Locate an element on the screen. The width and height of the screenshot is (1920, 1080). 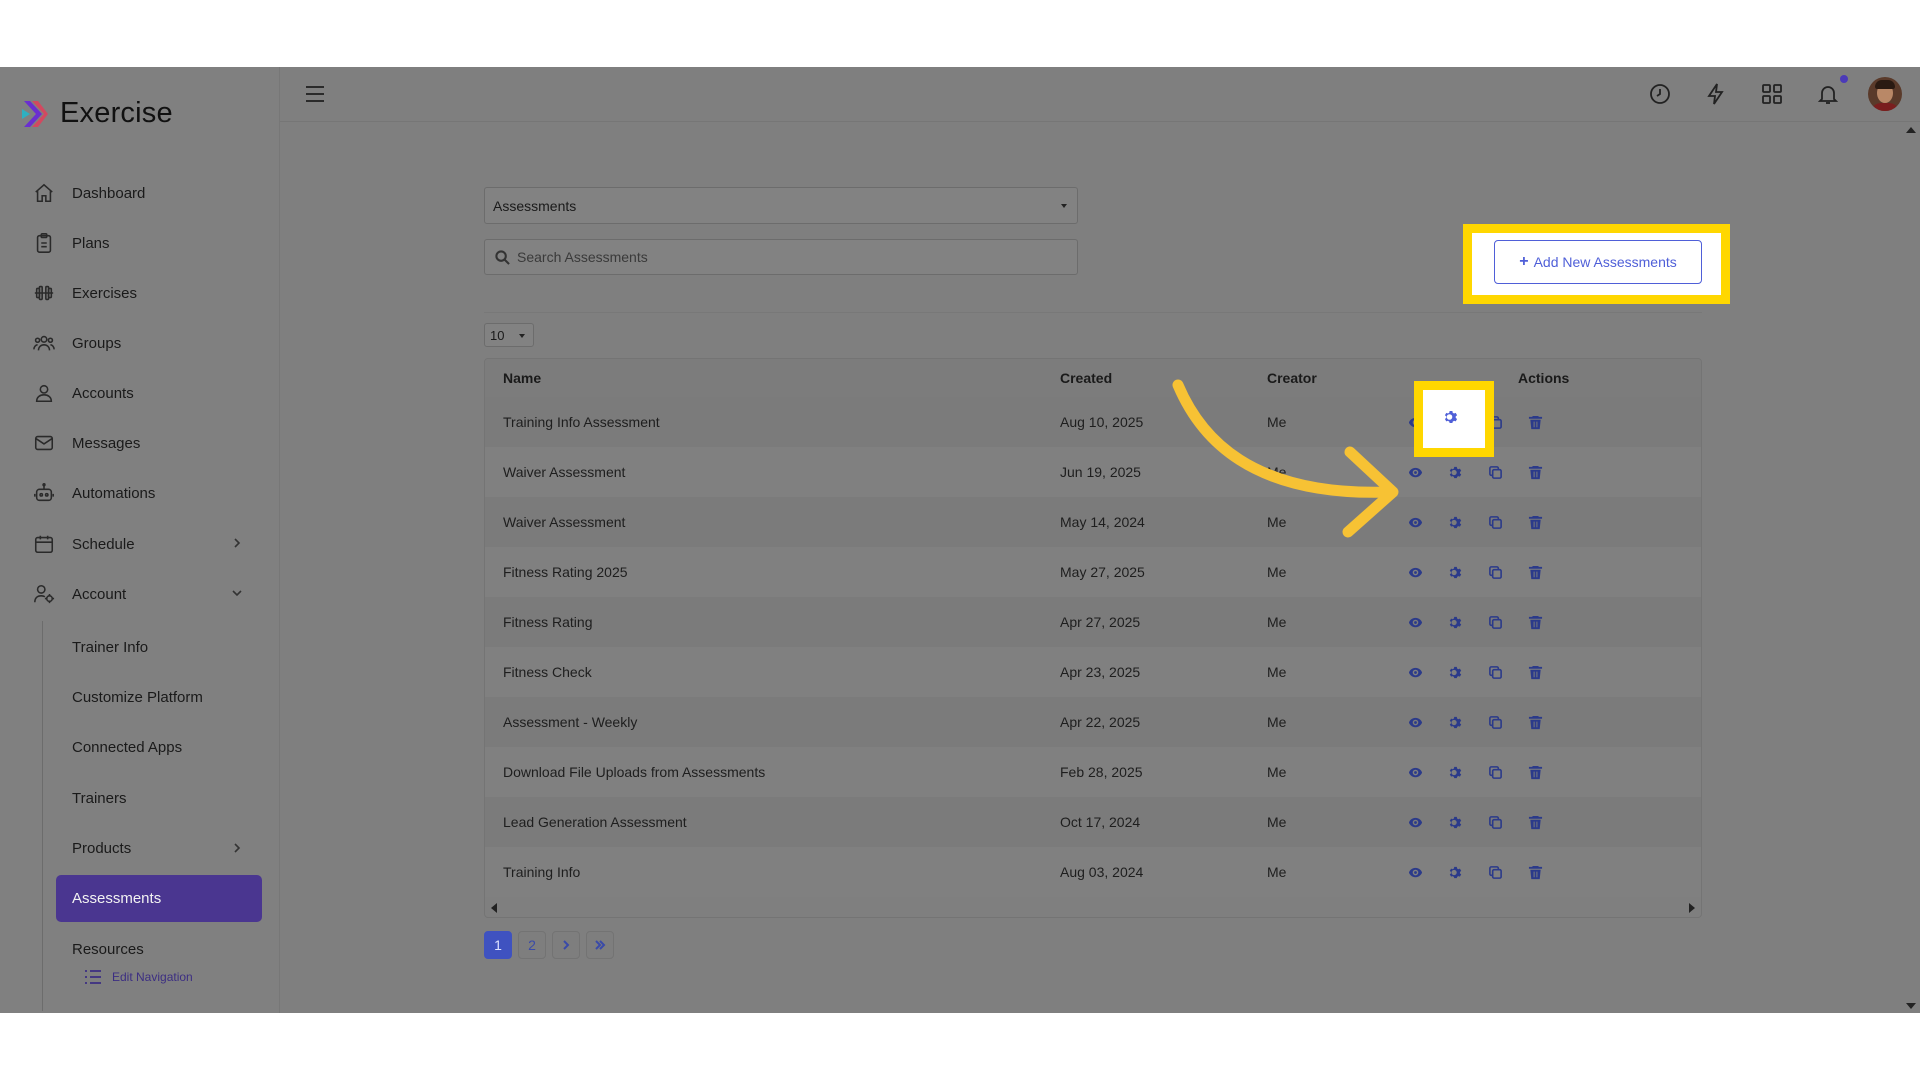
cell-name: Waiver Assessment is located at coordinates (564, 522).